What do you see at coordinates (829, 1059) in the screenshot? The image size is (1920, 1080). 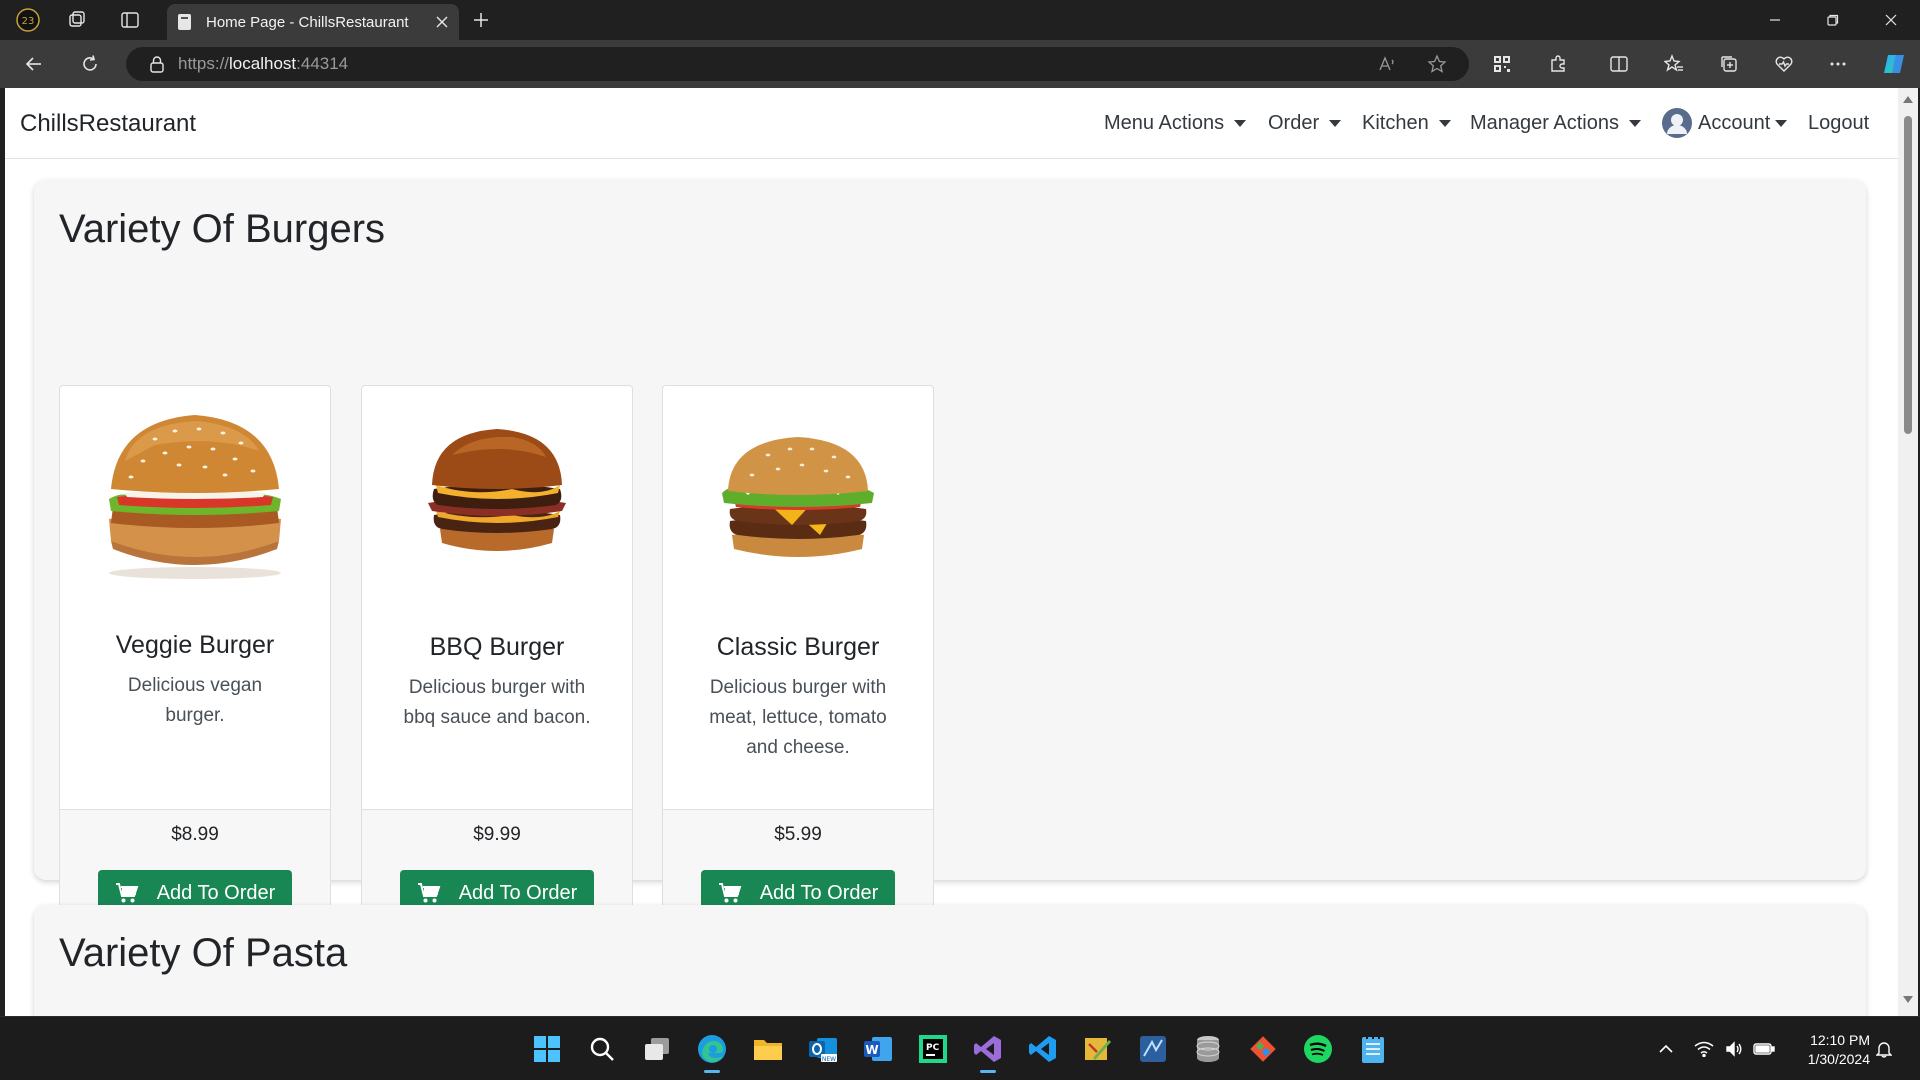 I see `svg-text: NEW` at bounding box center [829, 1059].